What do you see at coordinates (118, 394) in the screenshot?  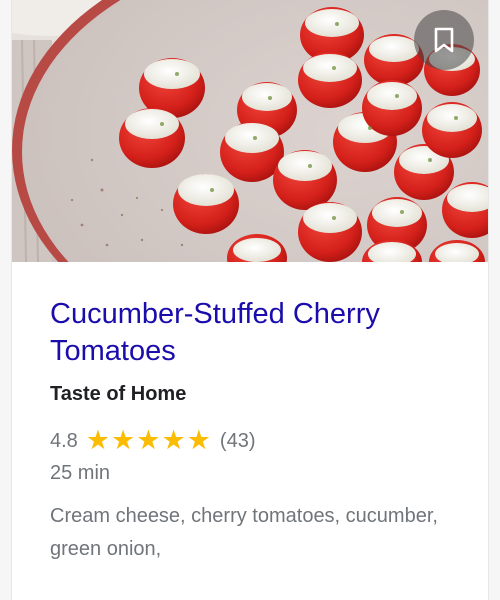 I see `recipe-source: Taste of Home` at bounding box center [118, 394].